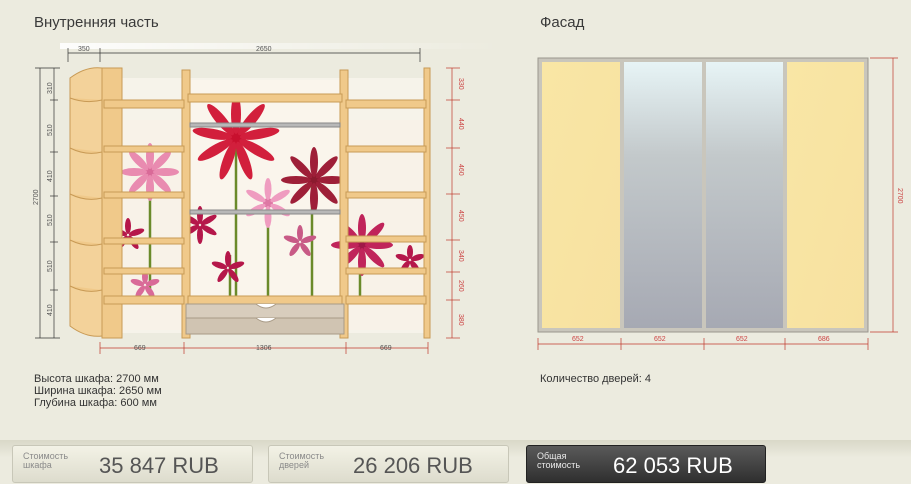 The width and height of the screenshot is (911, 484). I want to click on info-doors: Количество дверей: 4, so click(595, 379).